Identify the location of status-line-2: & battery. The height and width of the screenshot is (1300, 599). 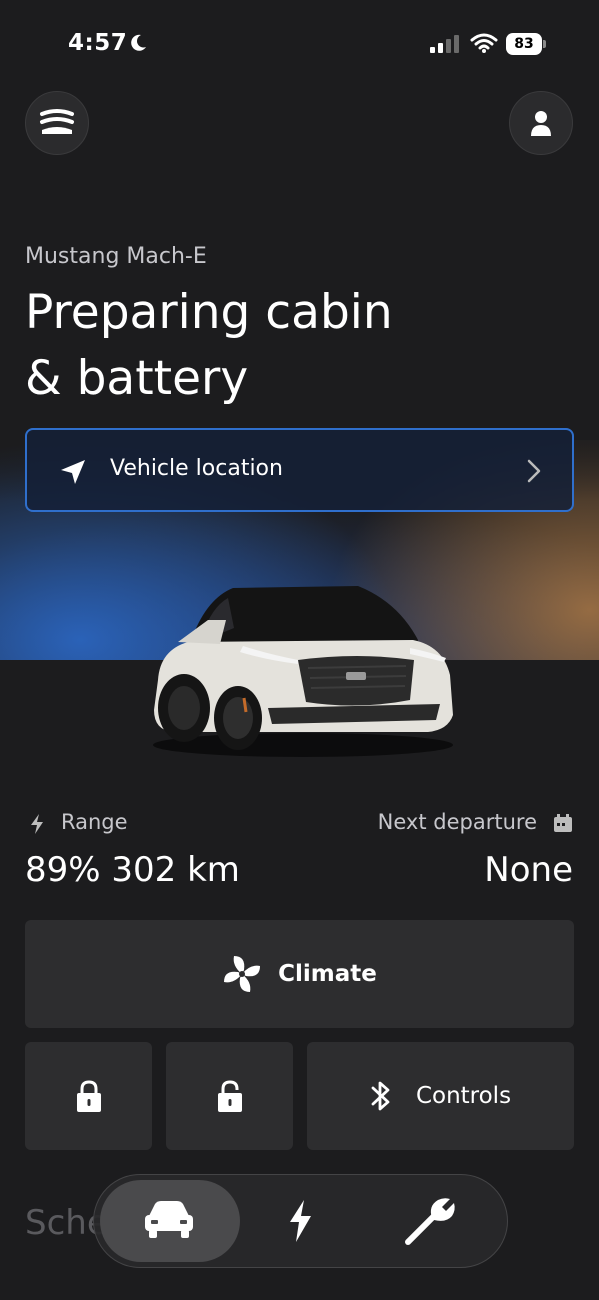
(137, 378).